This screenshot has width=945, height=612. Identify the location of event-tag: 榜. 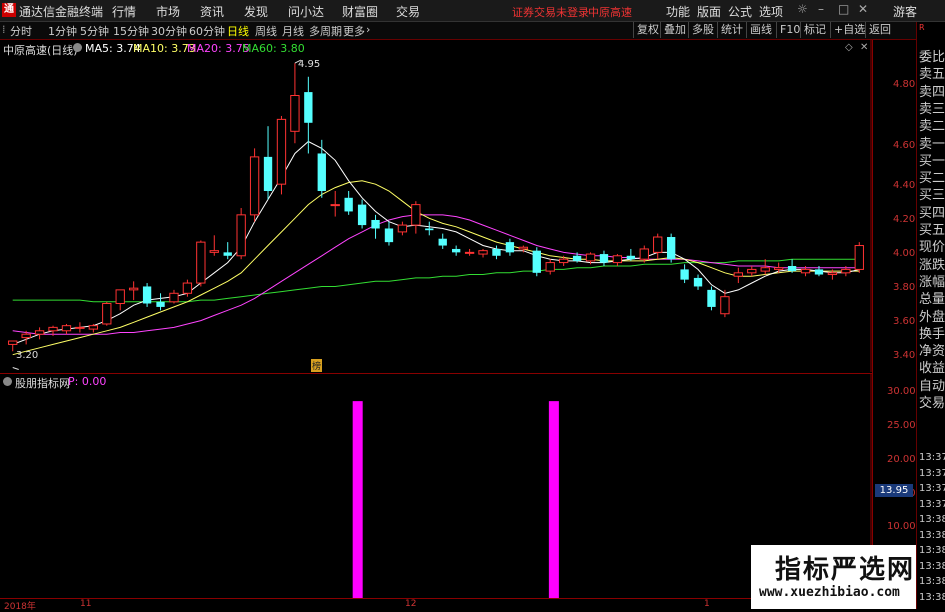
(317, 365).